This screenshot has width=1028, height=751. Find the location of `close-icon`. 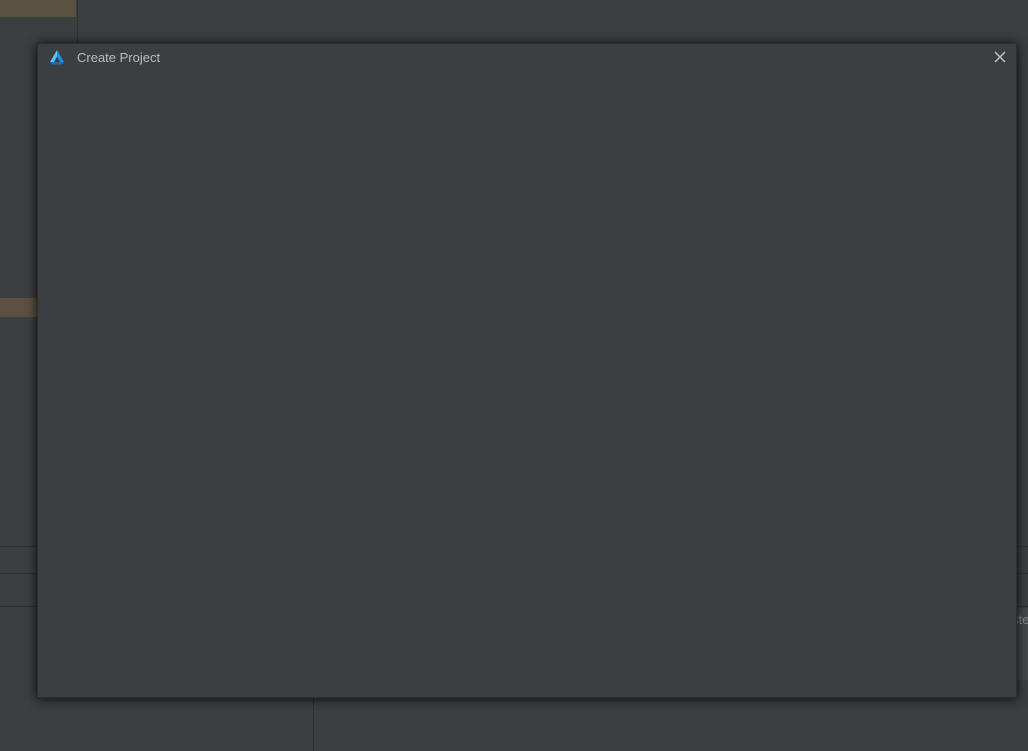

close-icon is located at coordinates (1000, 57).